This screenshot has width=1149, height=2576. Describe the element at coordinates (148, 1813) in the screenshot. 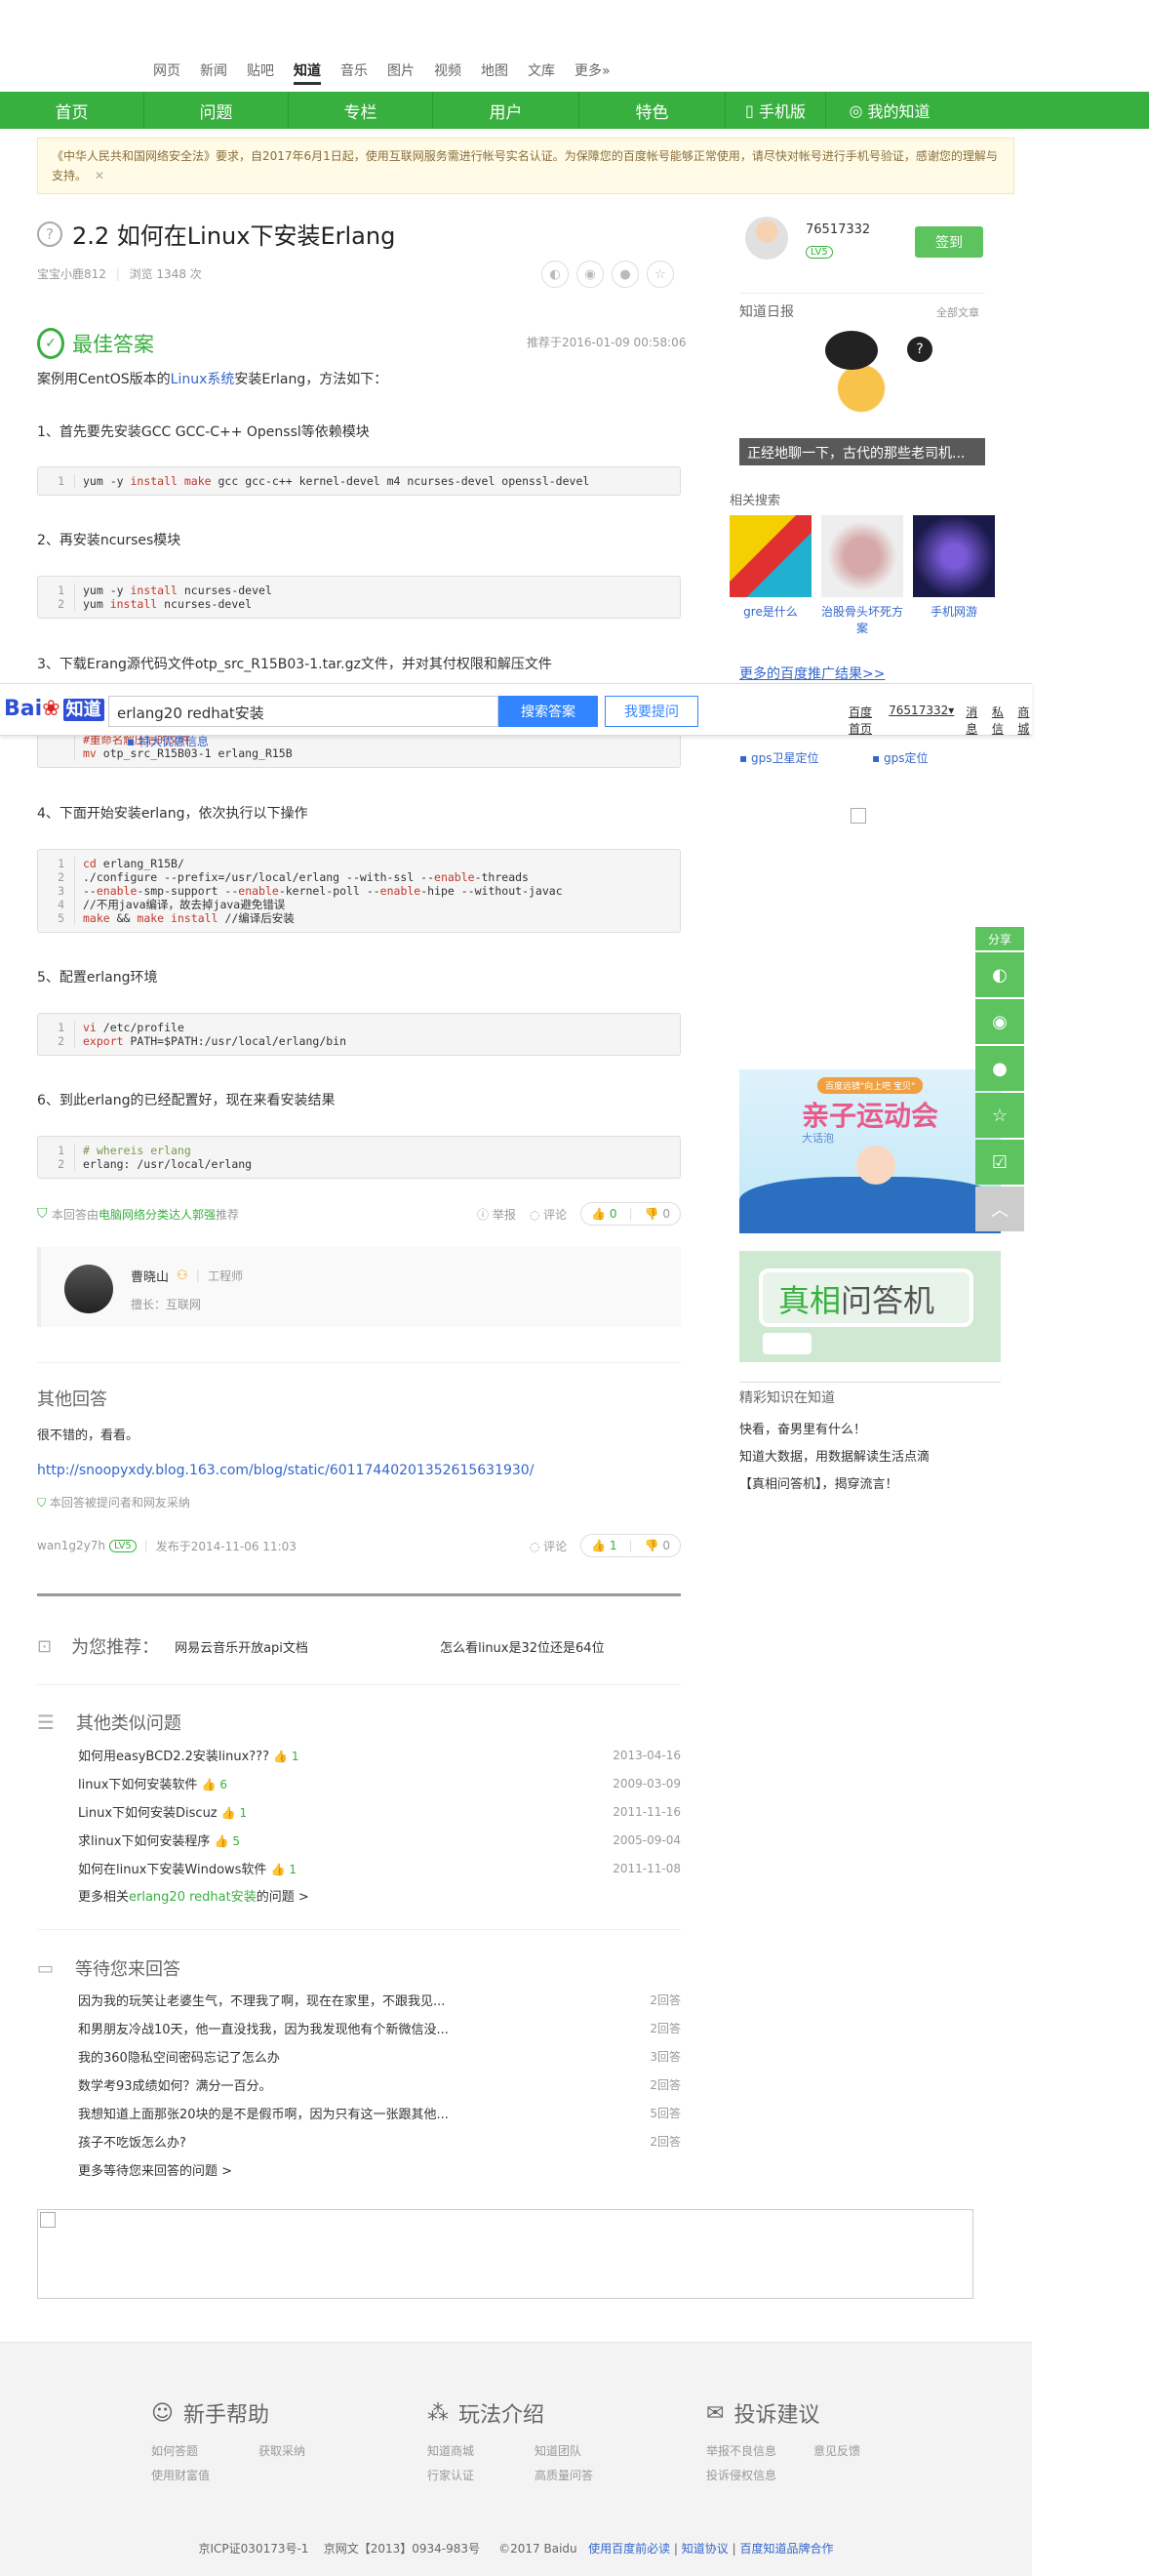

I see `similar-question: Linux下如何安装Discuz` at that location.